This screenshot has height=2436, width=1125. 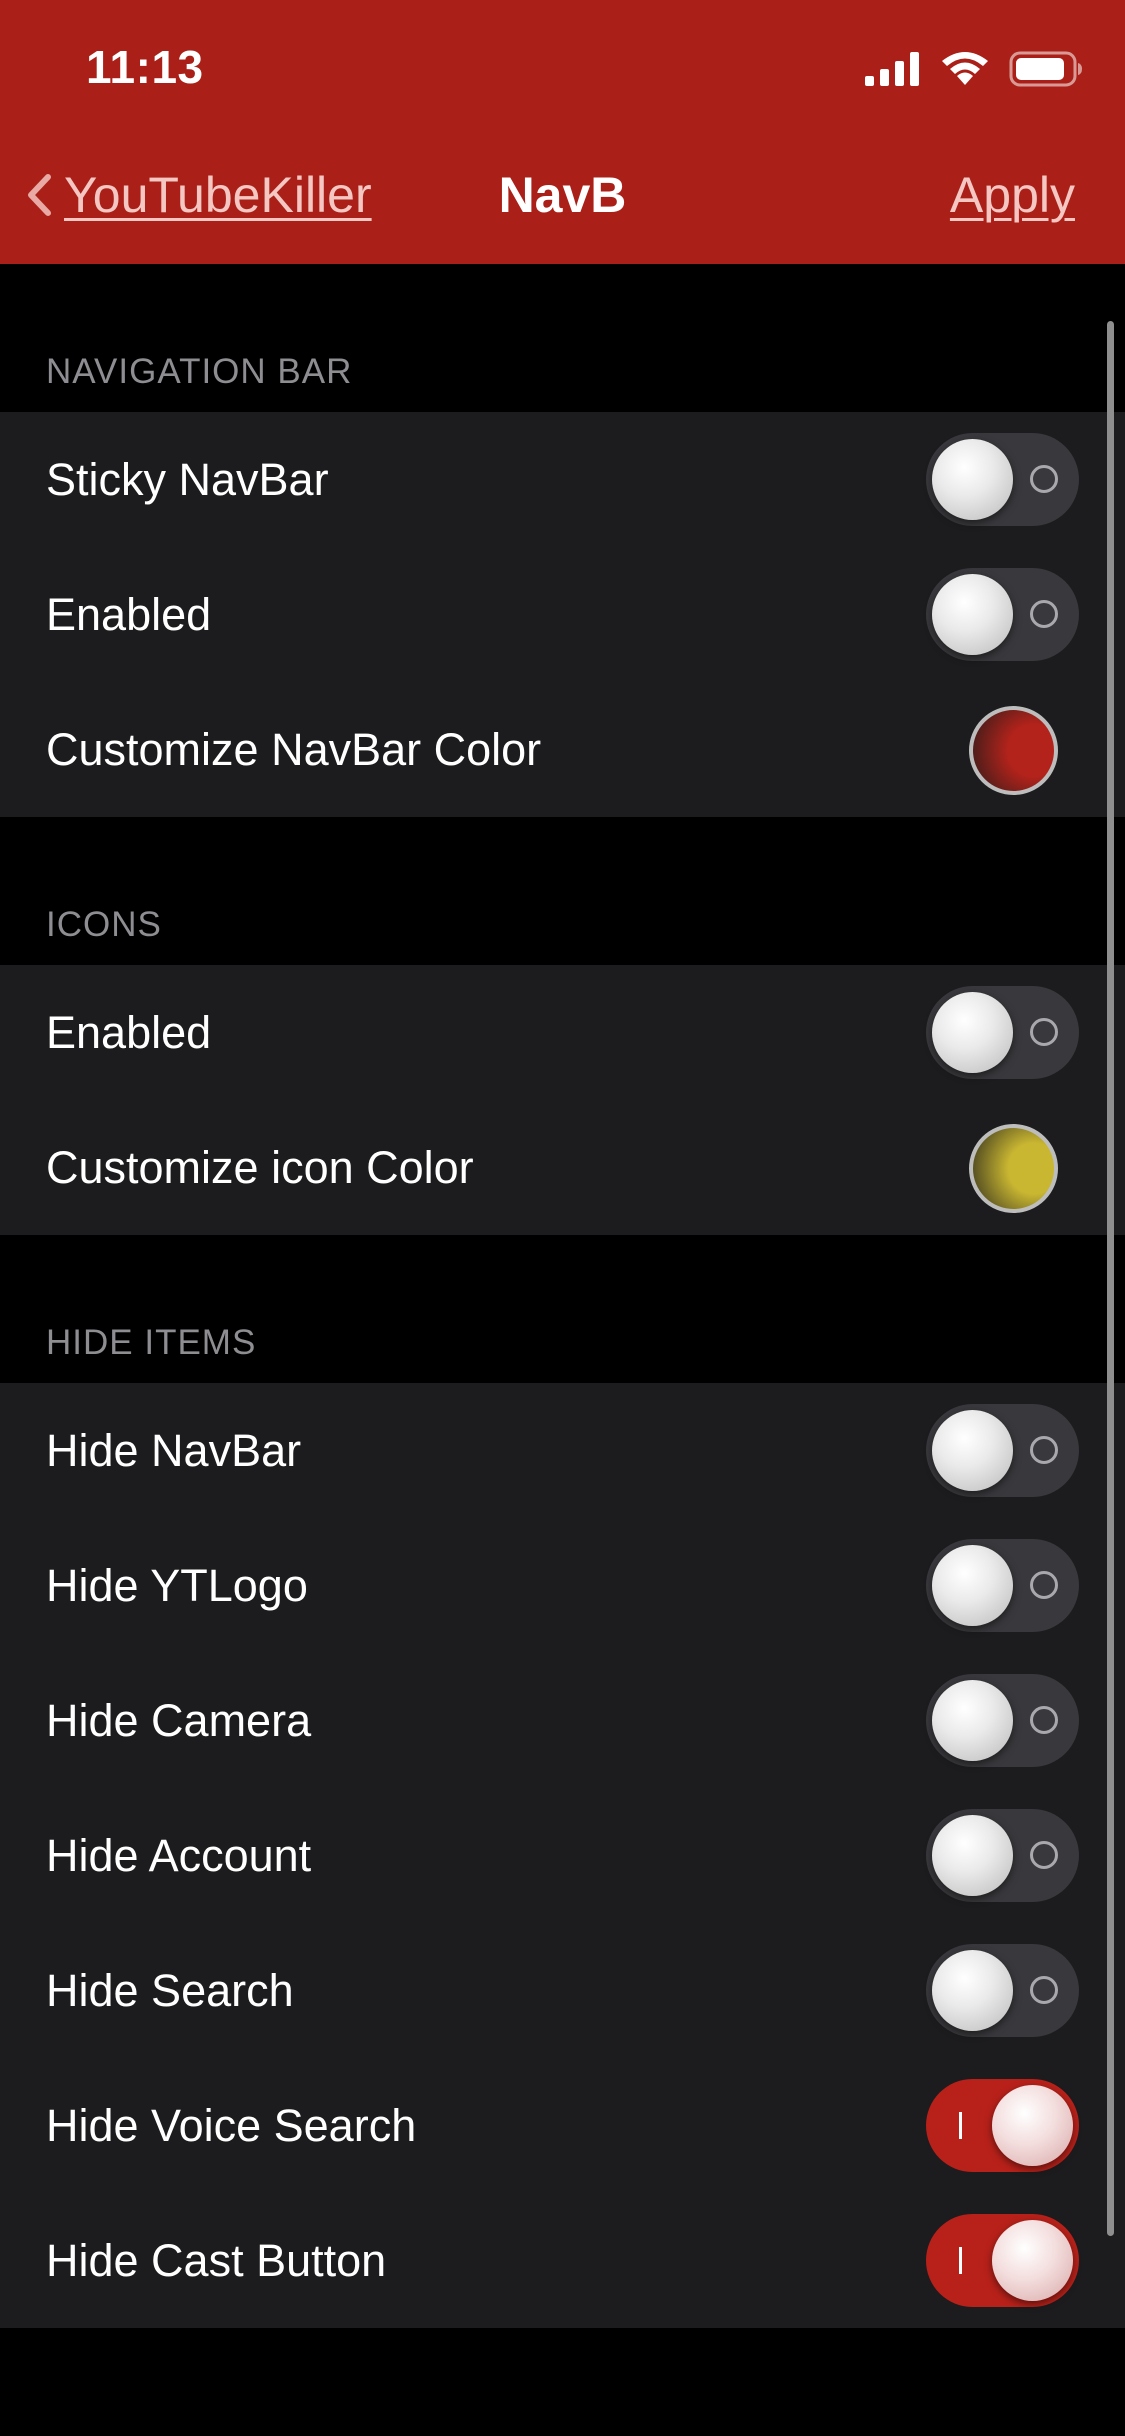 What do you see at coordinates (218, 195) in the screenshot?
I see `back-button-label: YouTubeKiller` at bounding box center [218, 195].